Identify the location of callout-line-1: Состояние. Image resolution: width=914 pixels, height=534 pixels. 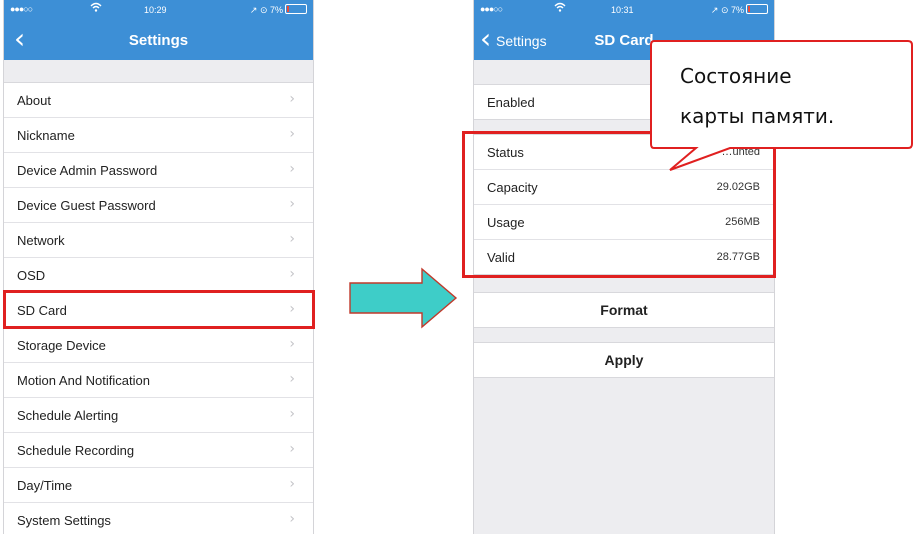
(736, 76).